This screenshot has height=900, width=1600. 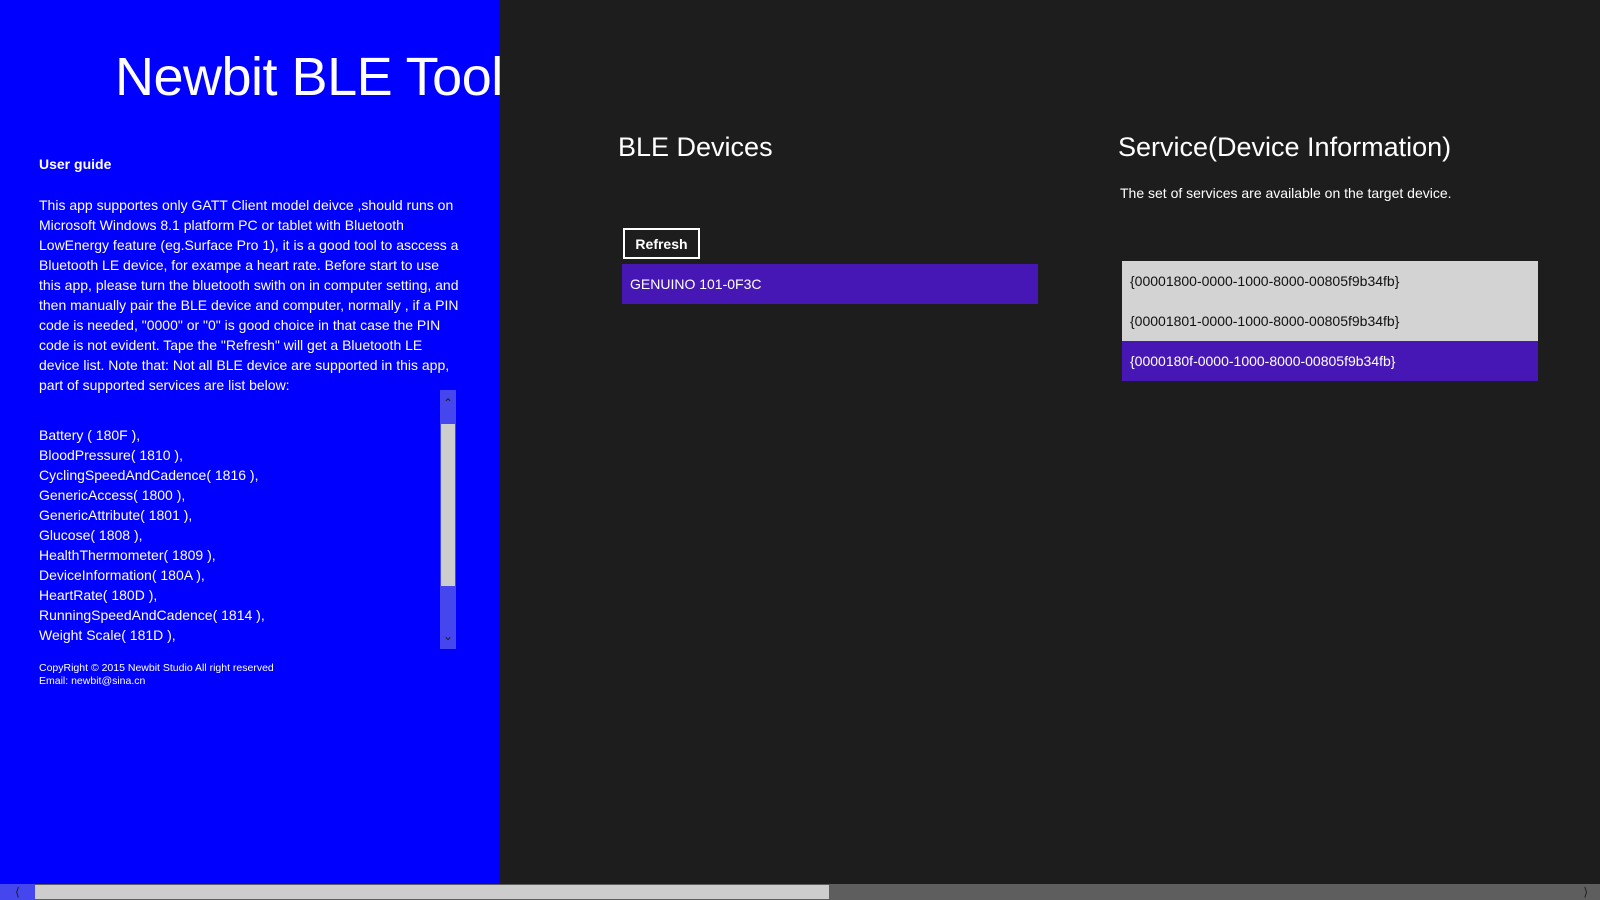 I want to click on guide-title: User guide, so click(x=75, y=164).